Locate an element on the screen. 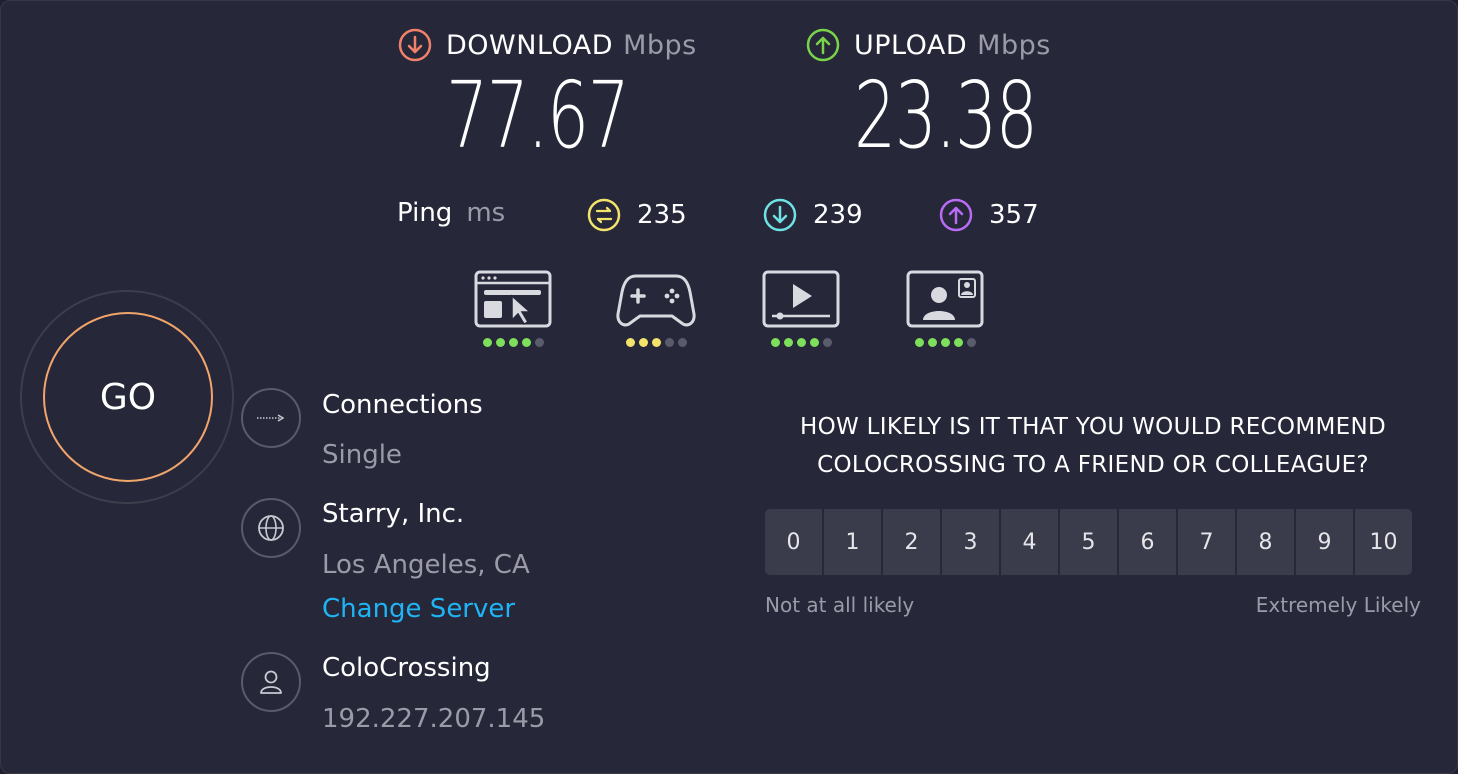 The height and width of the screenshot is (774, 1458). quality-gaming is located at coordinates (656, 308).